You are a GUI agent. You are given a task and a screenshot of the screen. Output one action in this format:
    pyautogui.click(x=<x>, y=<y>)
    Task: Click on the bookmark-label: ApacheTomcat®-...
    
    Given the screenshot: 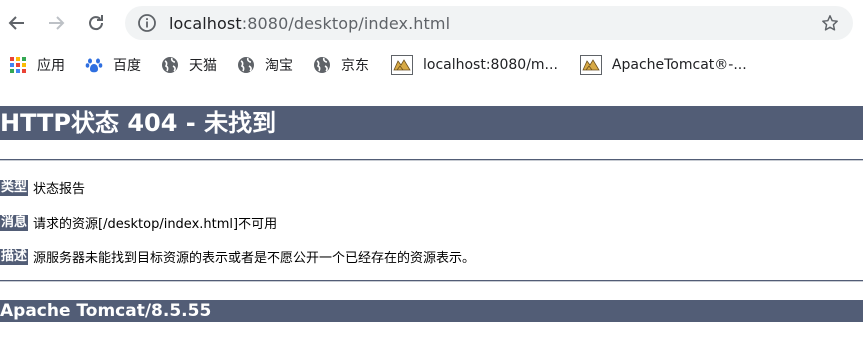 What is the action you would take?
    pyautogui.click(x=679, y=65)
    